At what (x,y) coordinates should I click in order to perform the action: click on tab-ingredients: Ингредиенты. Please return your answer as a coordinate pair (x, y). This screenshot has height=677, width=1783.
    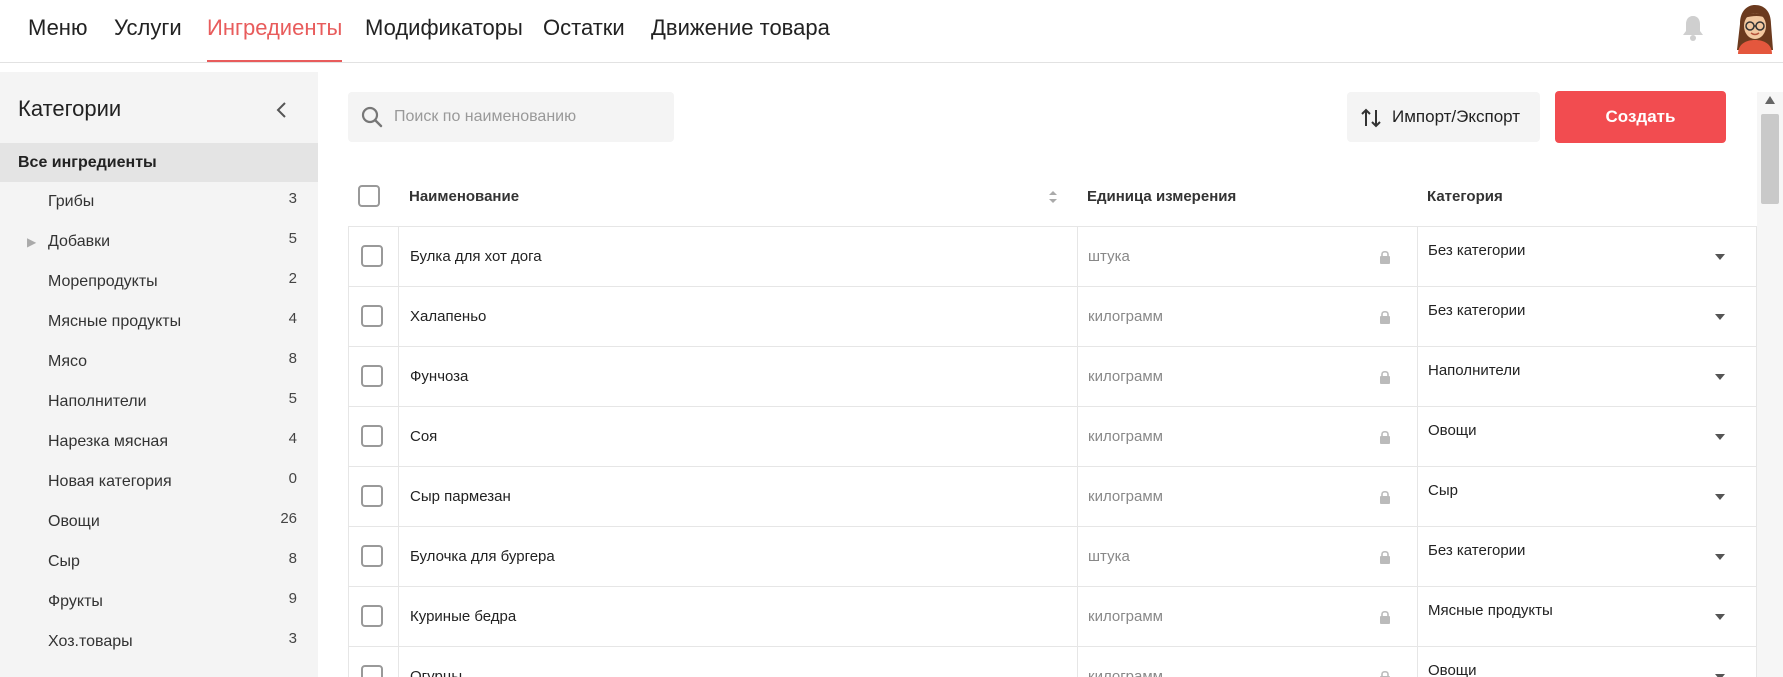
    Looking at the image, I should click on (275, 31).